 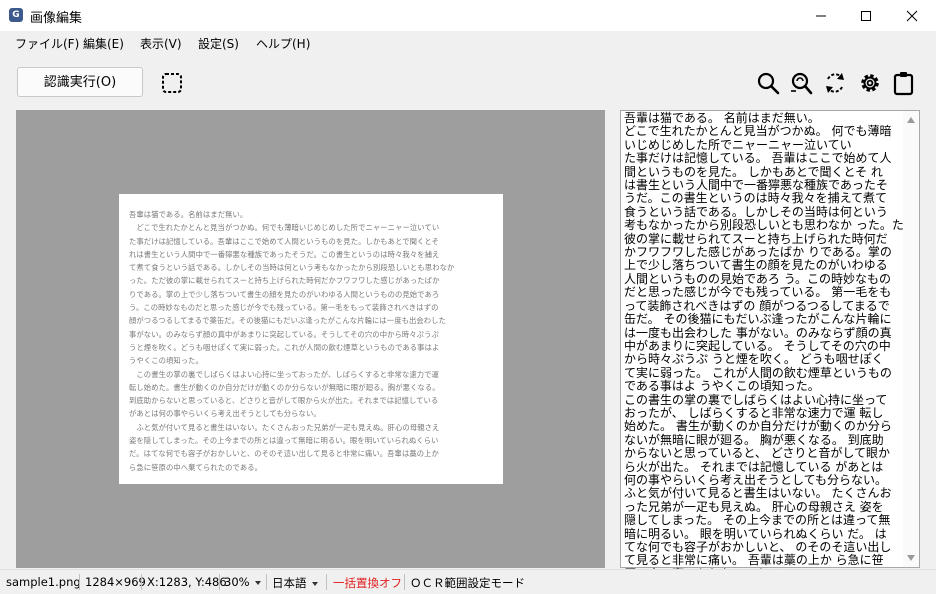 What do you see at coordinates (172, 83) in the screenshot?
I see `selection-icon` at bounding box center [172, 83].